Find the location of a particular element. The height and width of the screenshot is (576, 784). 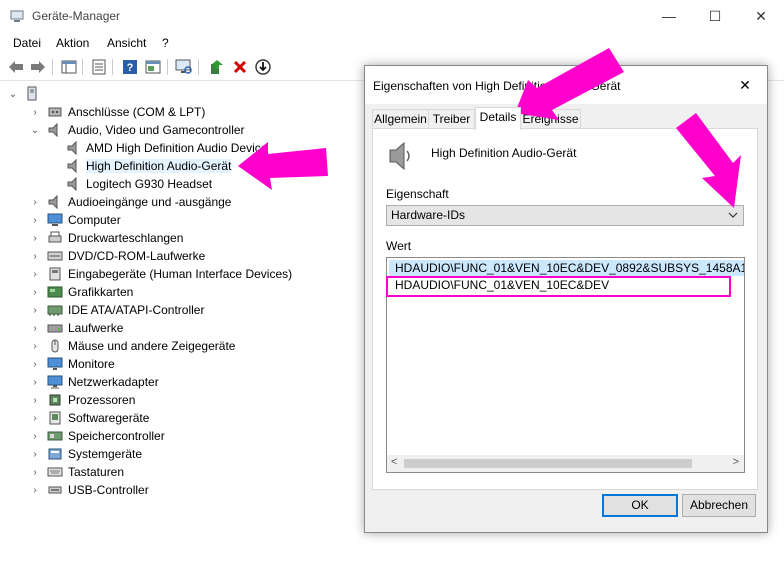

tree-category-label: Softwaregeräte is located at coordinates (109, 418).